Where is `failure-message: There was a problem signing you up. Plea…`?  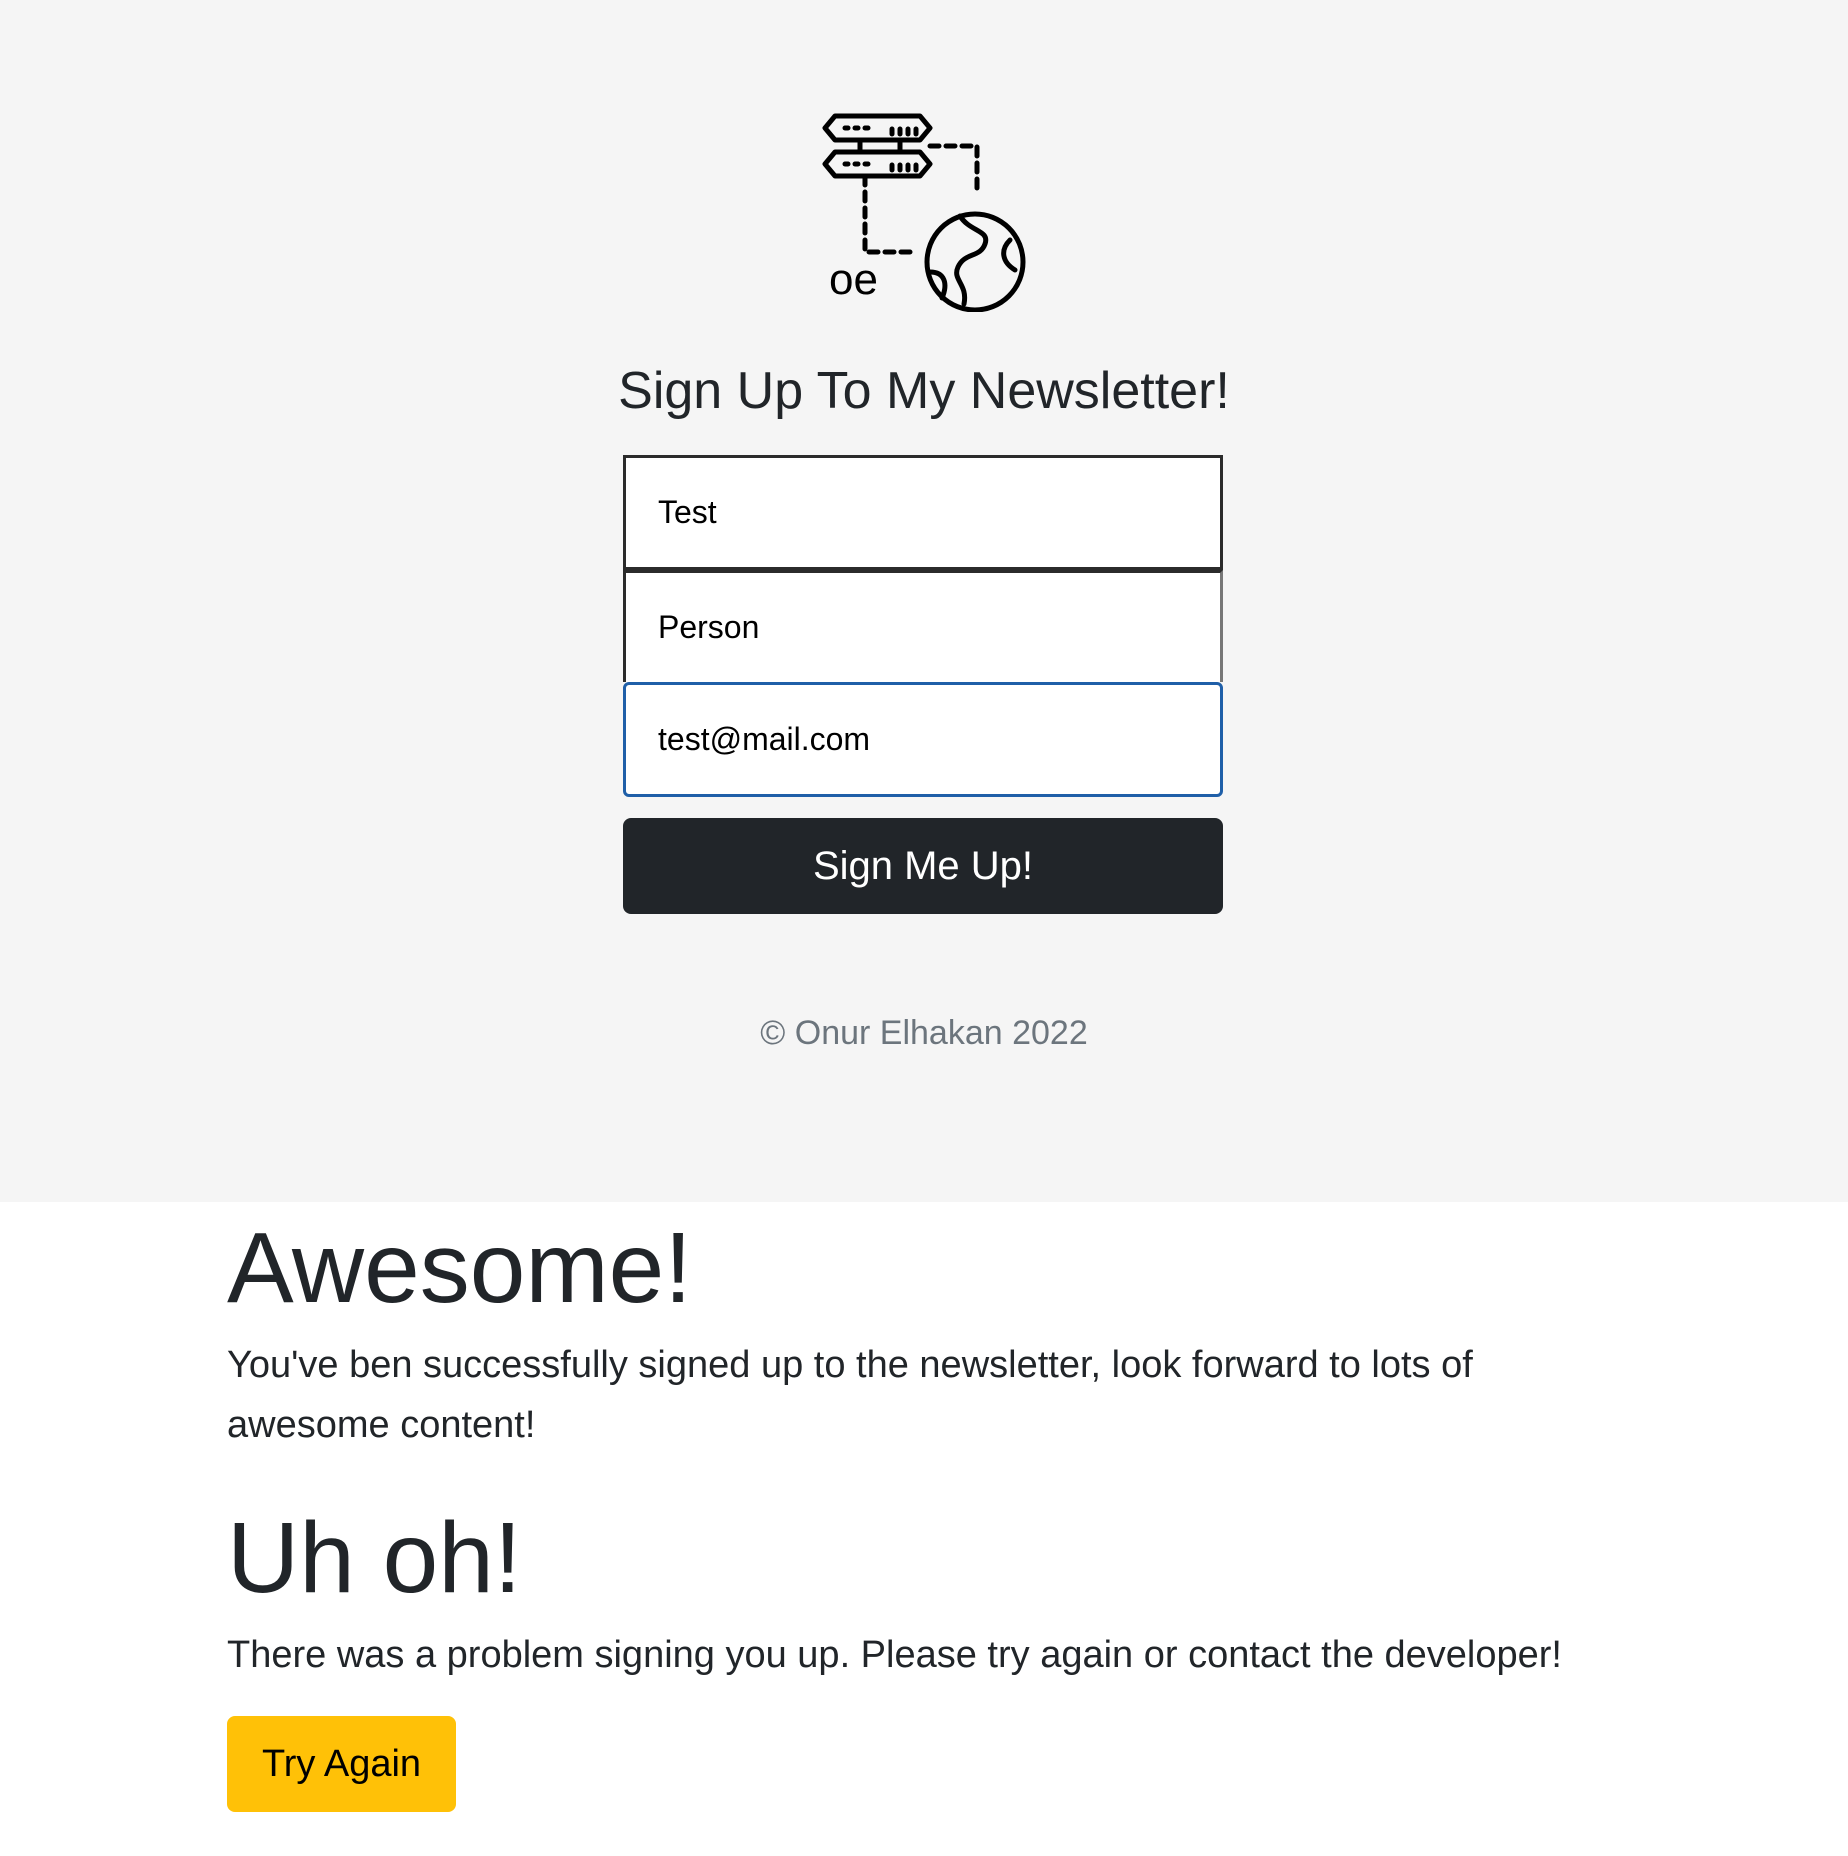 failure-message: There was a problem signing you up. Plea… is located at coordinates (894, 1655).